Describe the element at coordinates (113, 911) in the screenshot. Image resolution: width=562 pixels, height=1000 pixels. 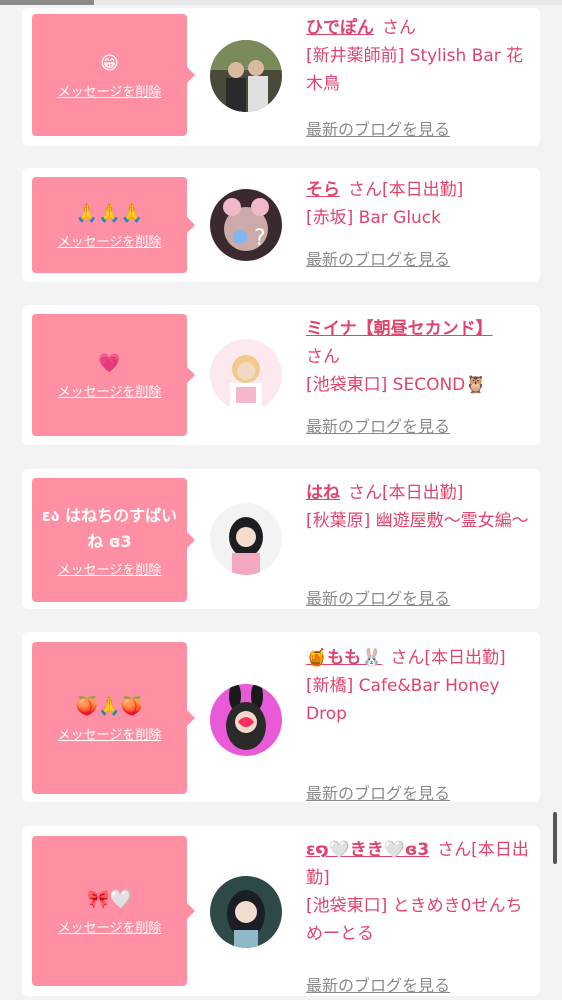
I see `message-bubble: 🎀🤍 メッセージを削除` at that location.